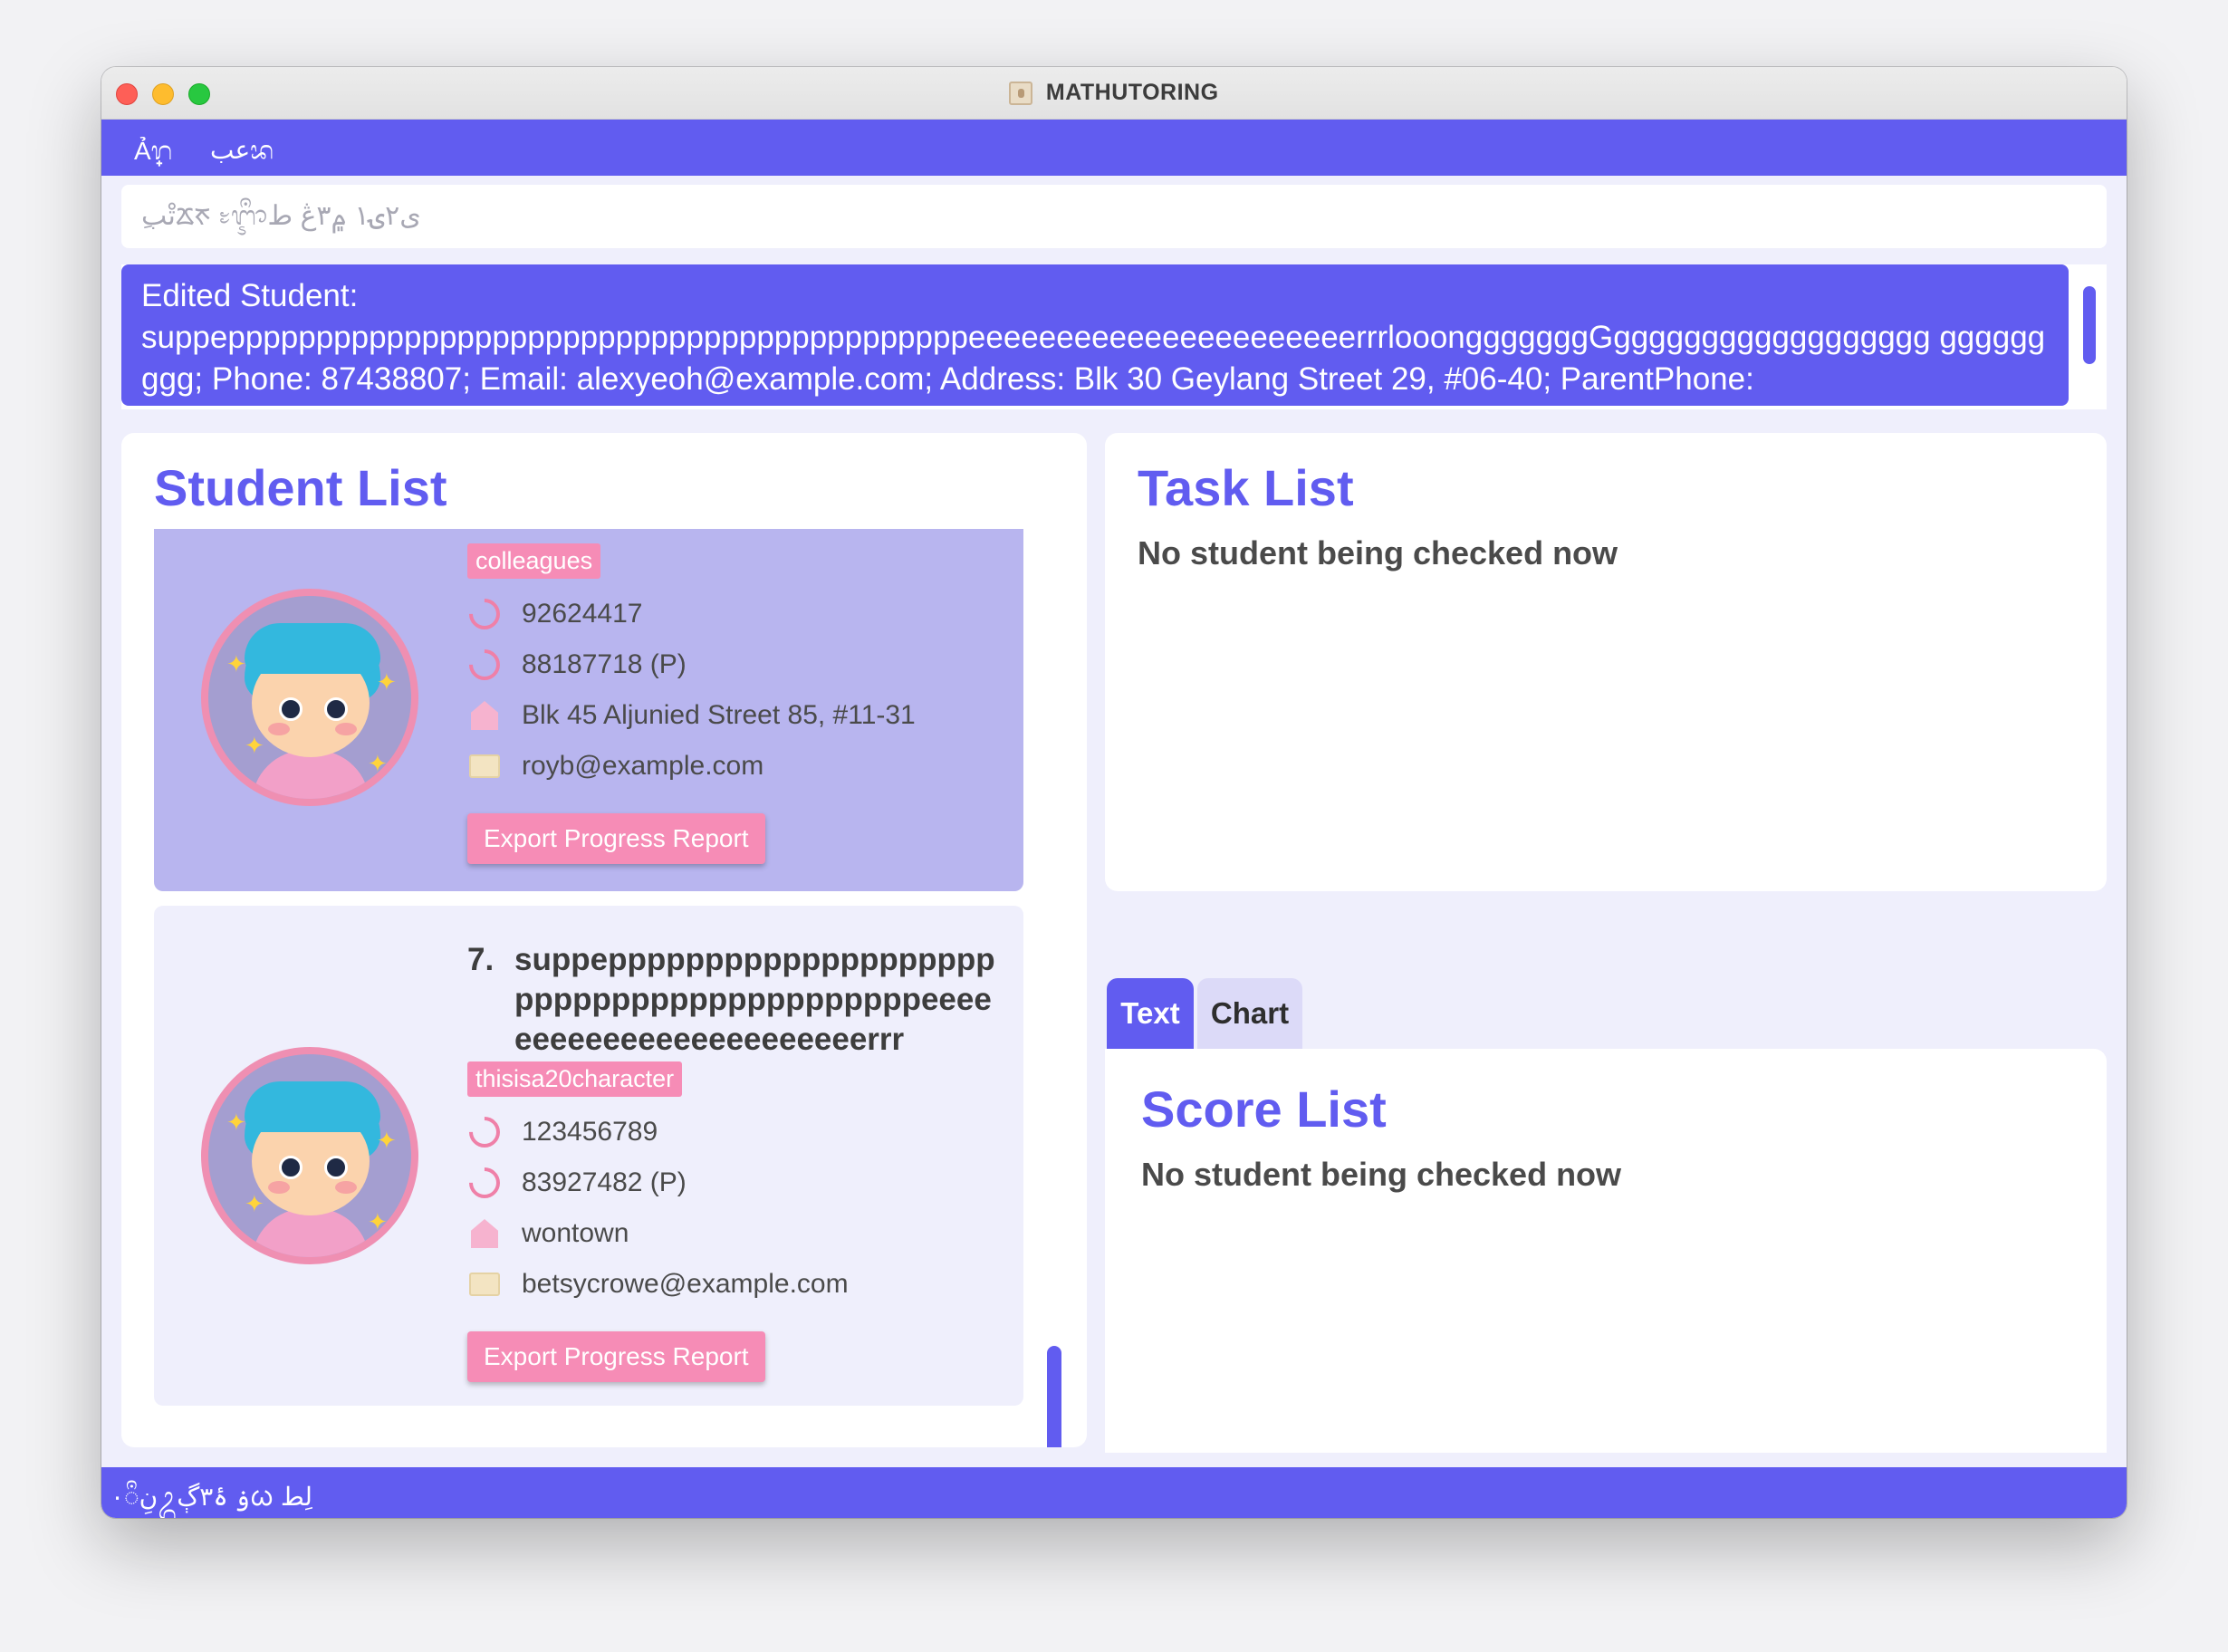 The image size is (2228, 1652). I want to click on title-bar: MATHUTORING, so click(1114, 93).